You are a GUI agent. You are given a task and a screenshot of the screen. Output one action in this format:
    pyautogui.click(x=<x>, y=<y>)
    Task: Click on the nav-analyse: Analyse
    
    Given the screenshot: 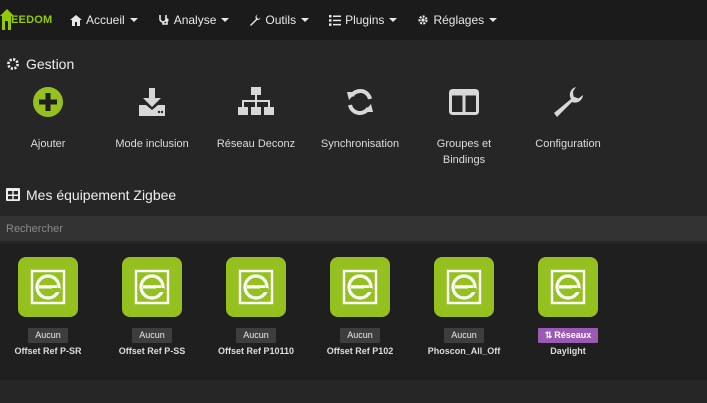 What is the action you would take?
    pyautogui.click(x=194, y=20)
    